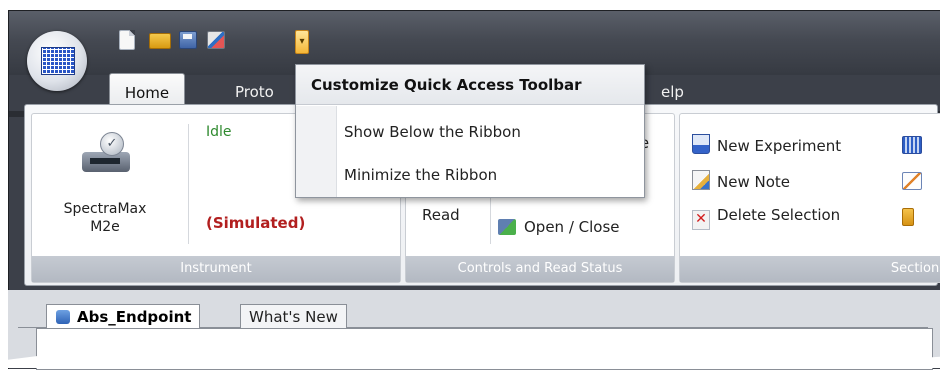 Image resolution: width=940 pixels, height=370 pixels. Describe the element at coordinates (316, 151) in the screenshot. I see `menu-icon-gutter` at that location.